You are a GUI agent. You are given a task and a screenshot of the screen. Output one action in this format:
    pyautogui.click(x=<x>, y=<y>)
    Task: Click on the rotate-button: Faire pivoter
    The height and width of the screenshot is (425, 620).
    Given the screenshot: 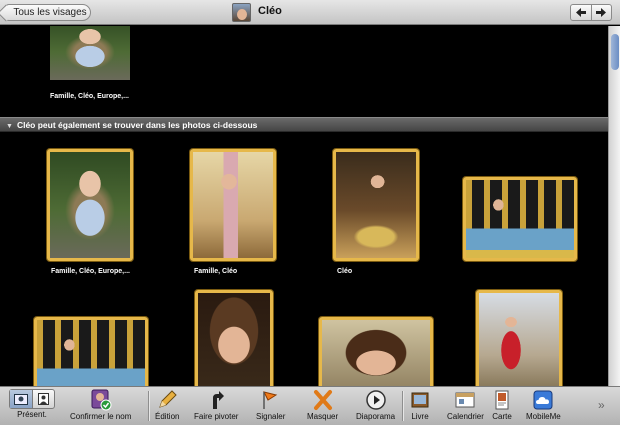 What is the action you would take?
    pyautogui.click(x=216, y=405)
    